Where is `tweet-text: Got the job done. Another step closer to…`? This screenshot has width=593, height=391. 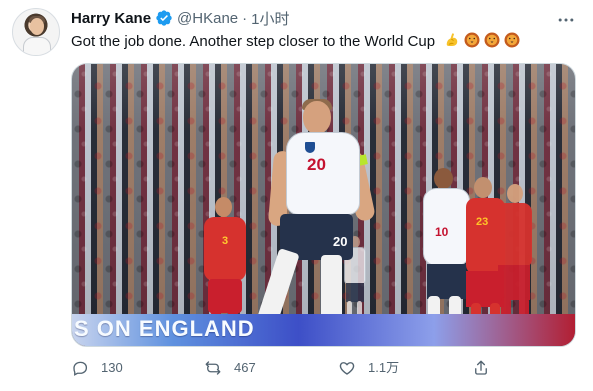 tweet-text: Got the job done. Another step closer to… is located at coordinates (253, 41).